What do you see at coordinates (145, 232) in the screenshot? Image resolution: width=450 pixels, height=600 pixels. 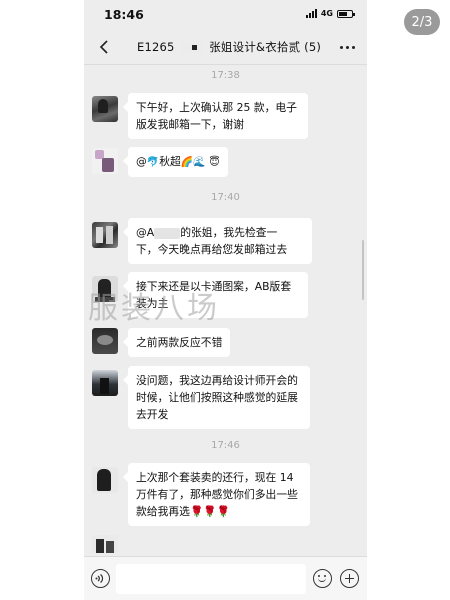 I see `mention-text: @A` at bounding box center [145, 232].